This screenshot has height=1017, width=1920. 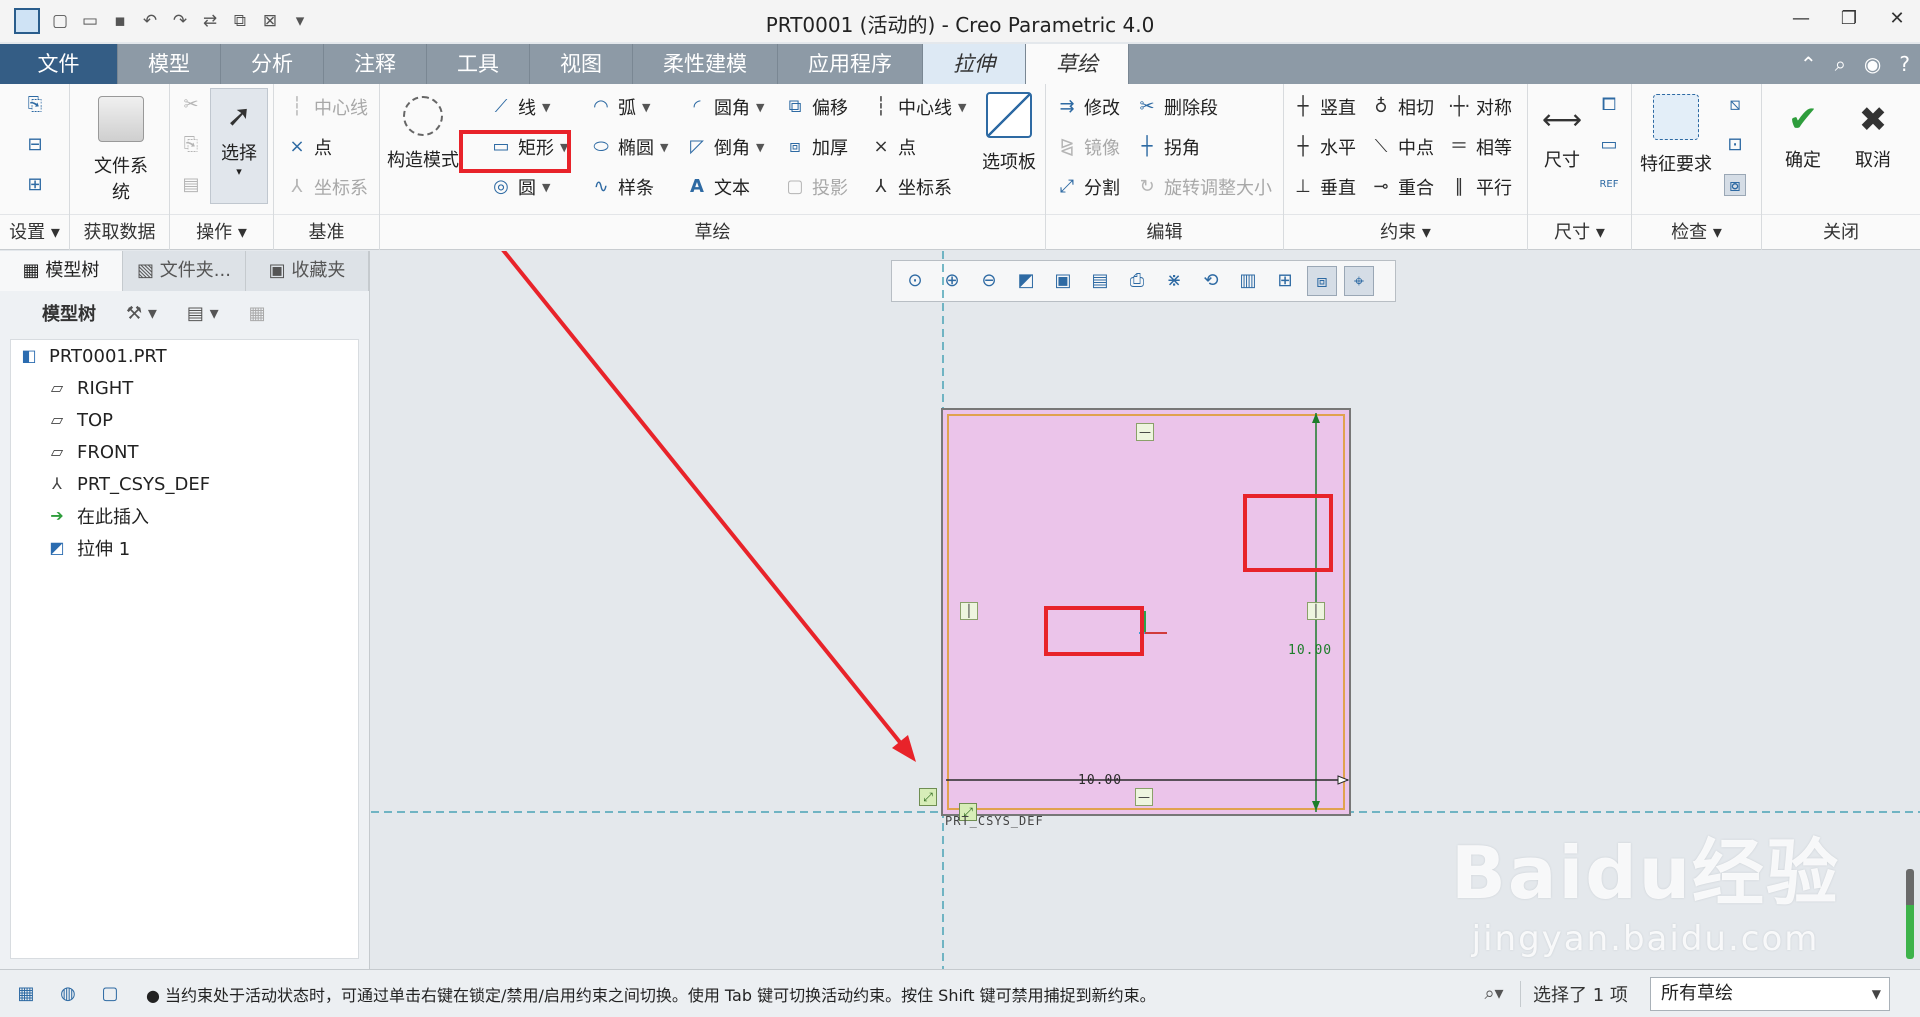 What do you see at coordinates (61, 271) in the screenshot?
I see `tab-model-tree: ▦ 模型树` at bounding box center [61, 271].